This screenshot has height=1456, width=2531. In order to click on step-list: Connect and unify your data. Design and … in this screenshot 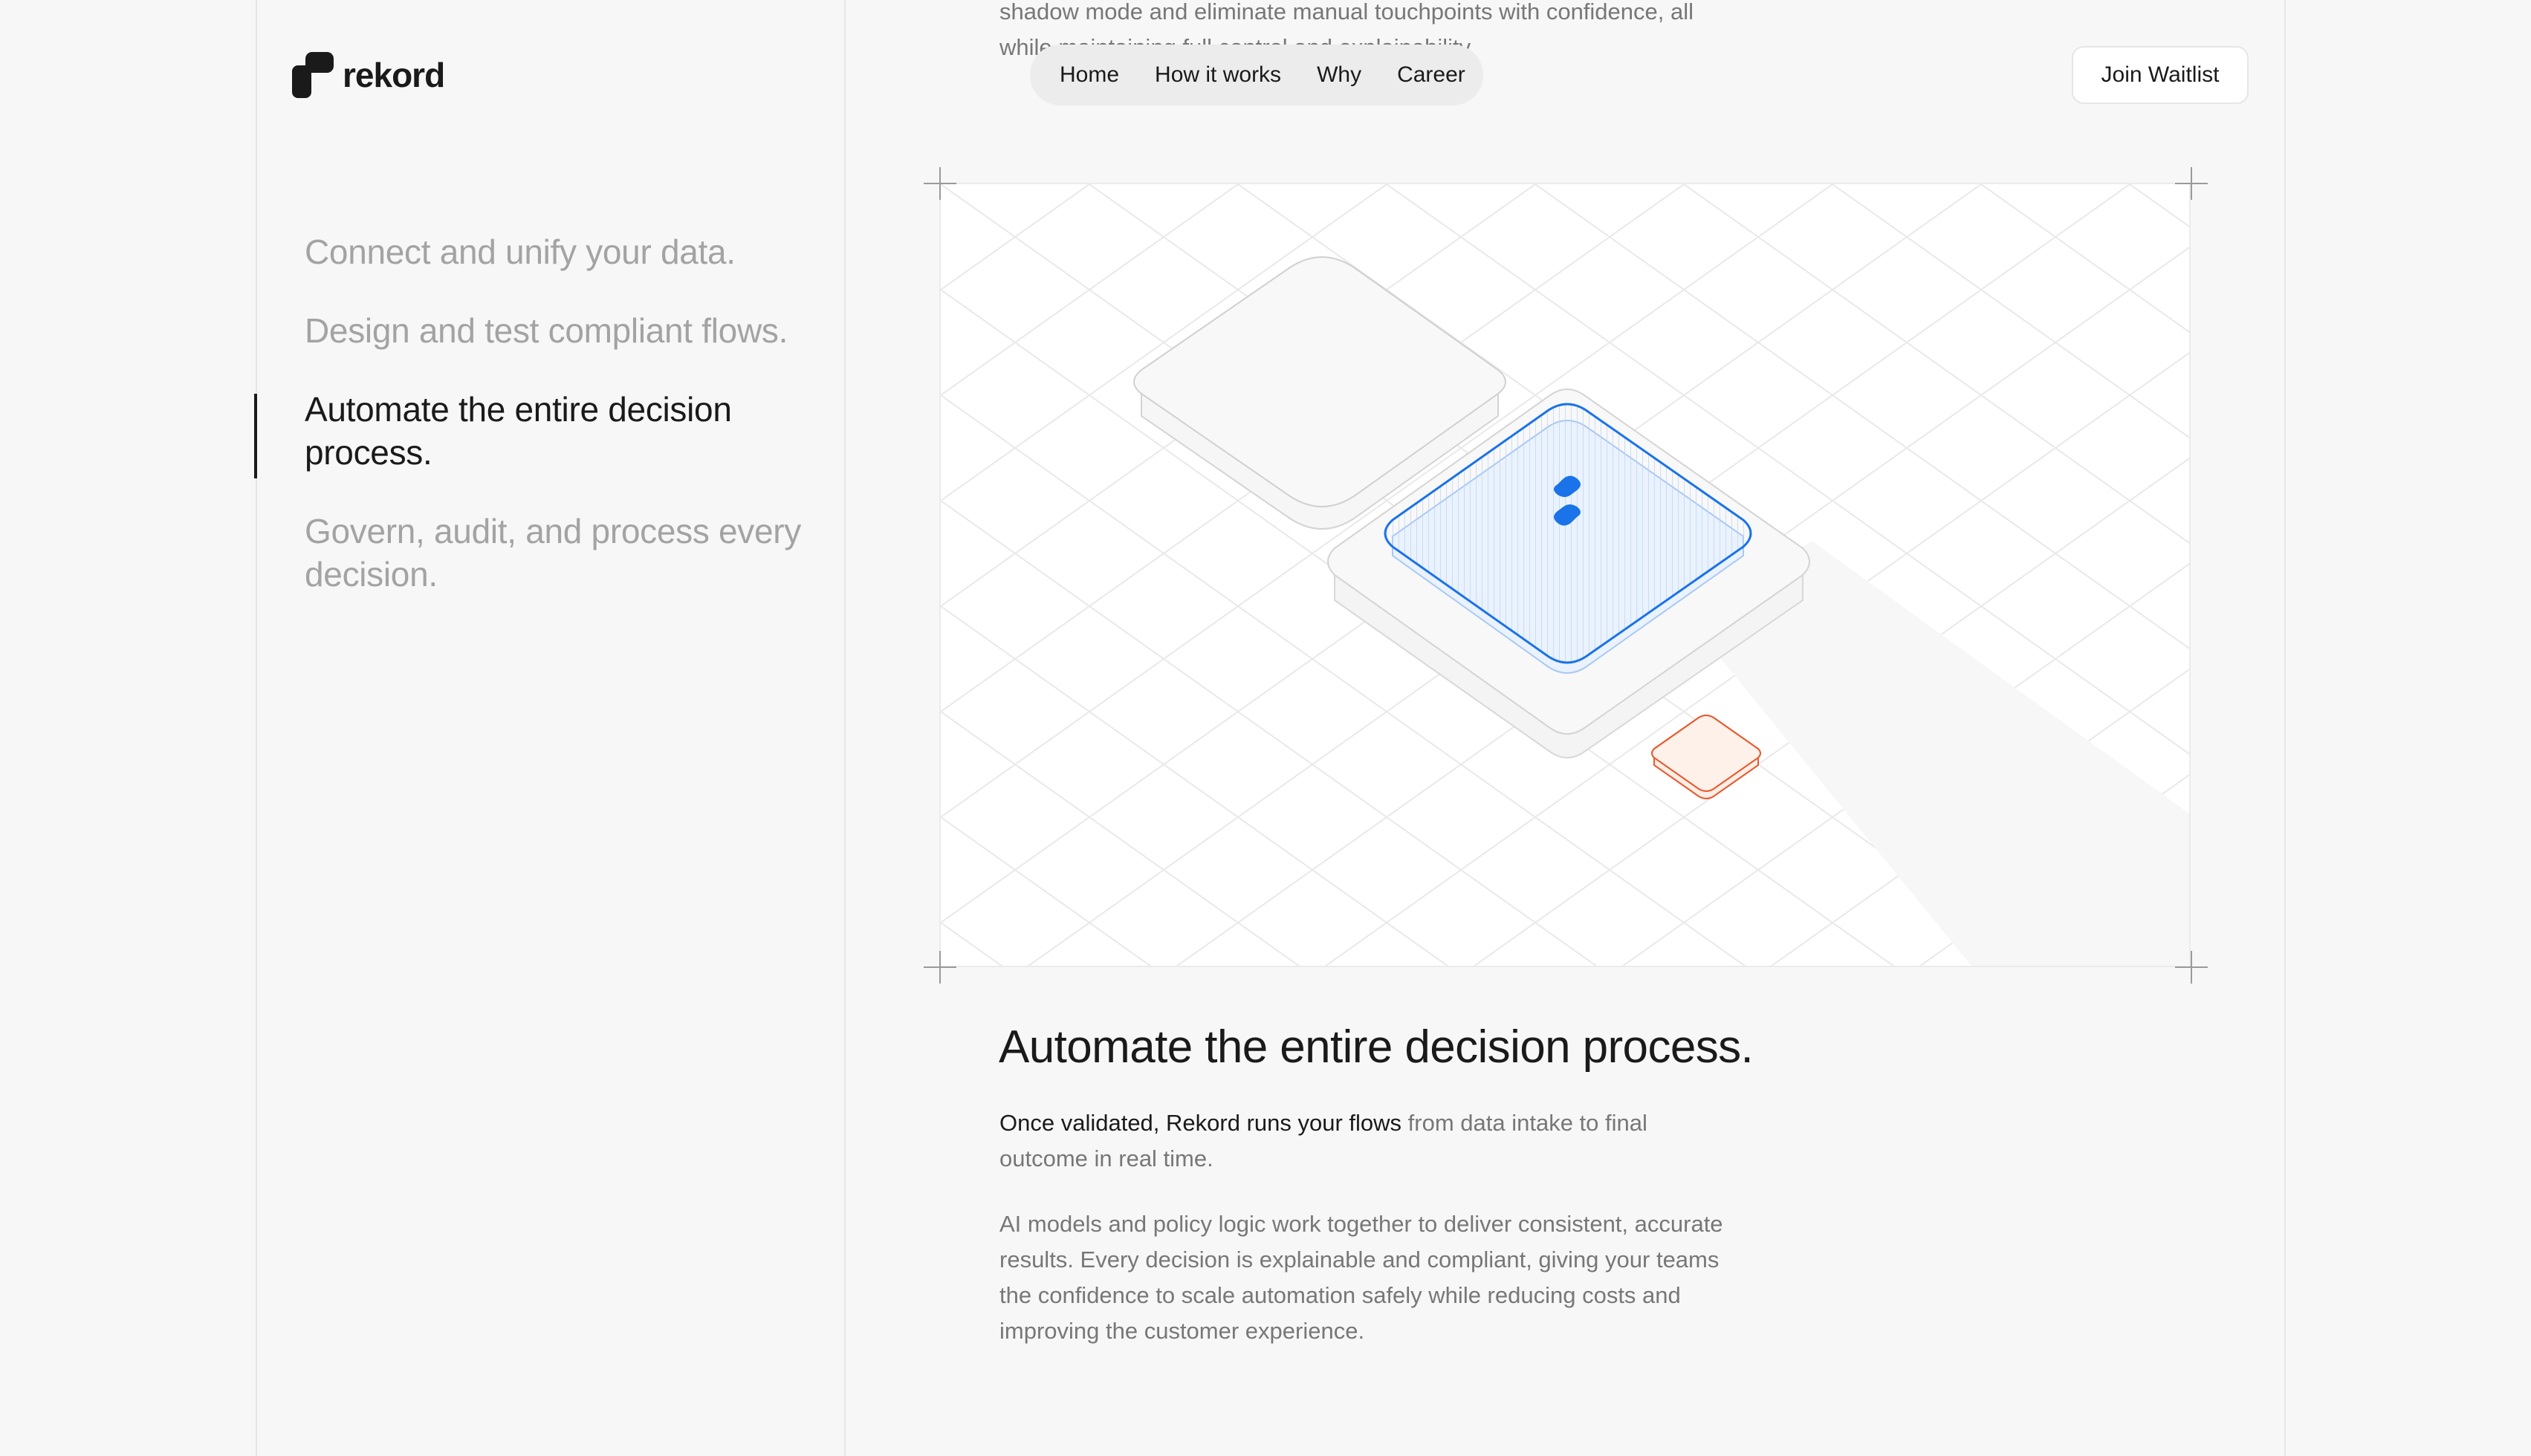, I will do `click(565, 431)`.